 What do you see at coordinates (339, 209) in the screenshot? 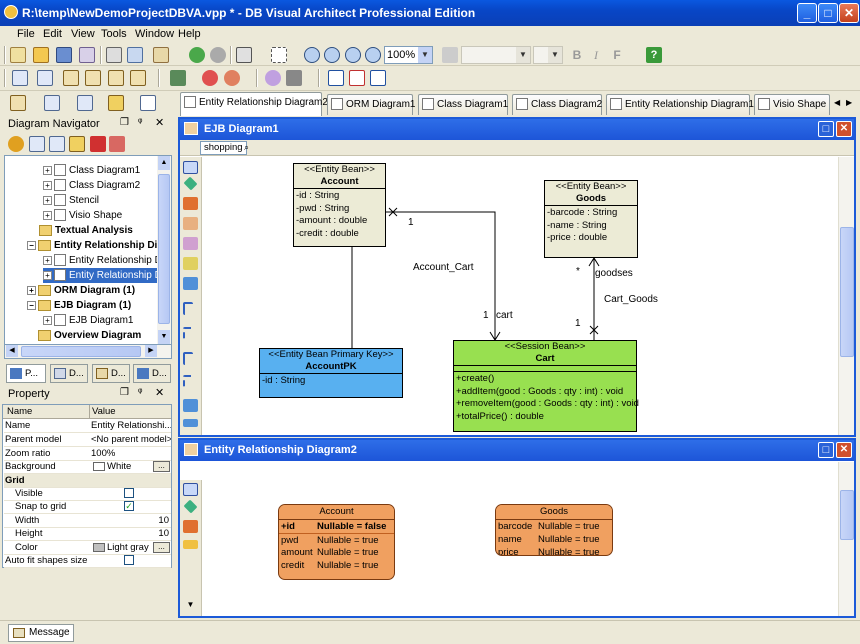
I see `attribute: -pwd : String` at bounding box center [339, 209].